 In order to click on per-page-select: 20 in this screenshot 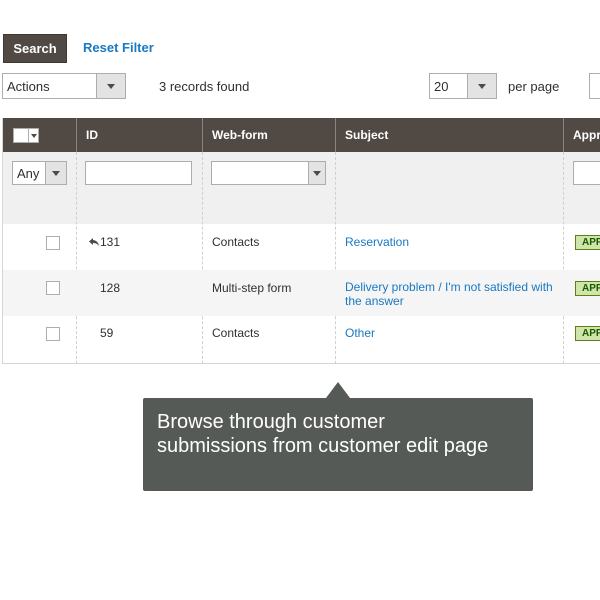, I will do `click(463, 86)`.